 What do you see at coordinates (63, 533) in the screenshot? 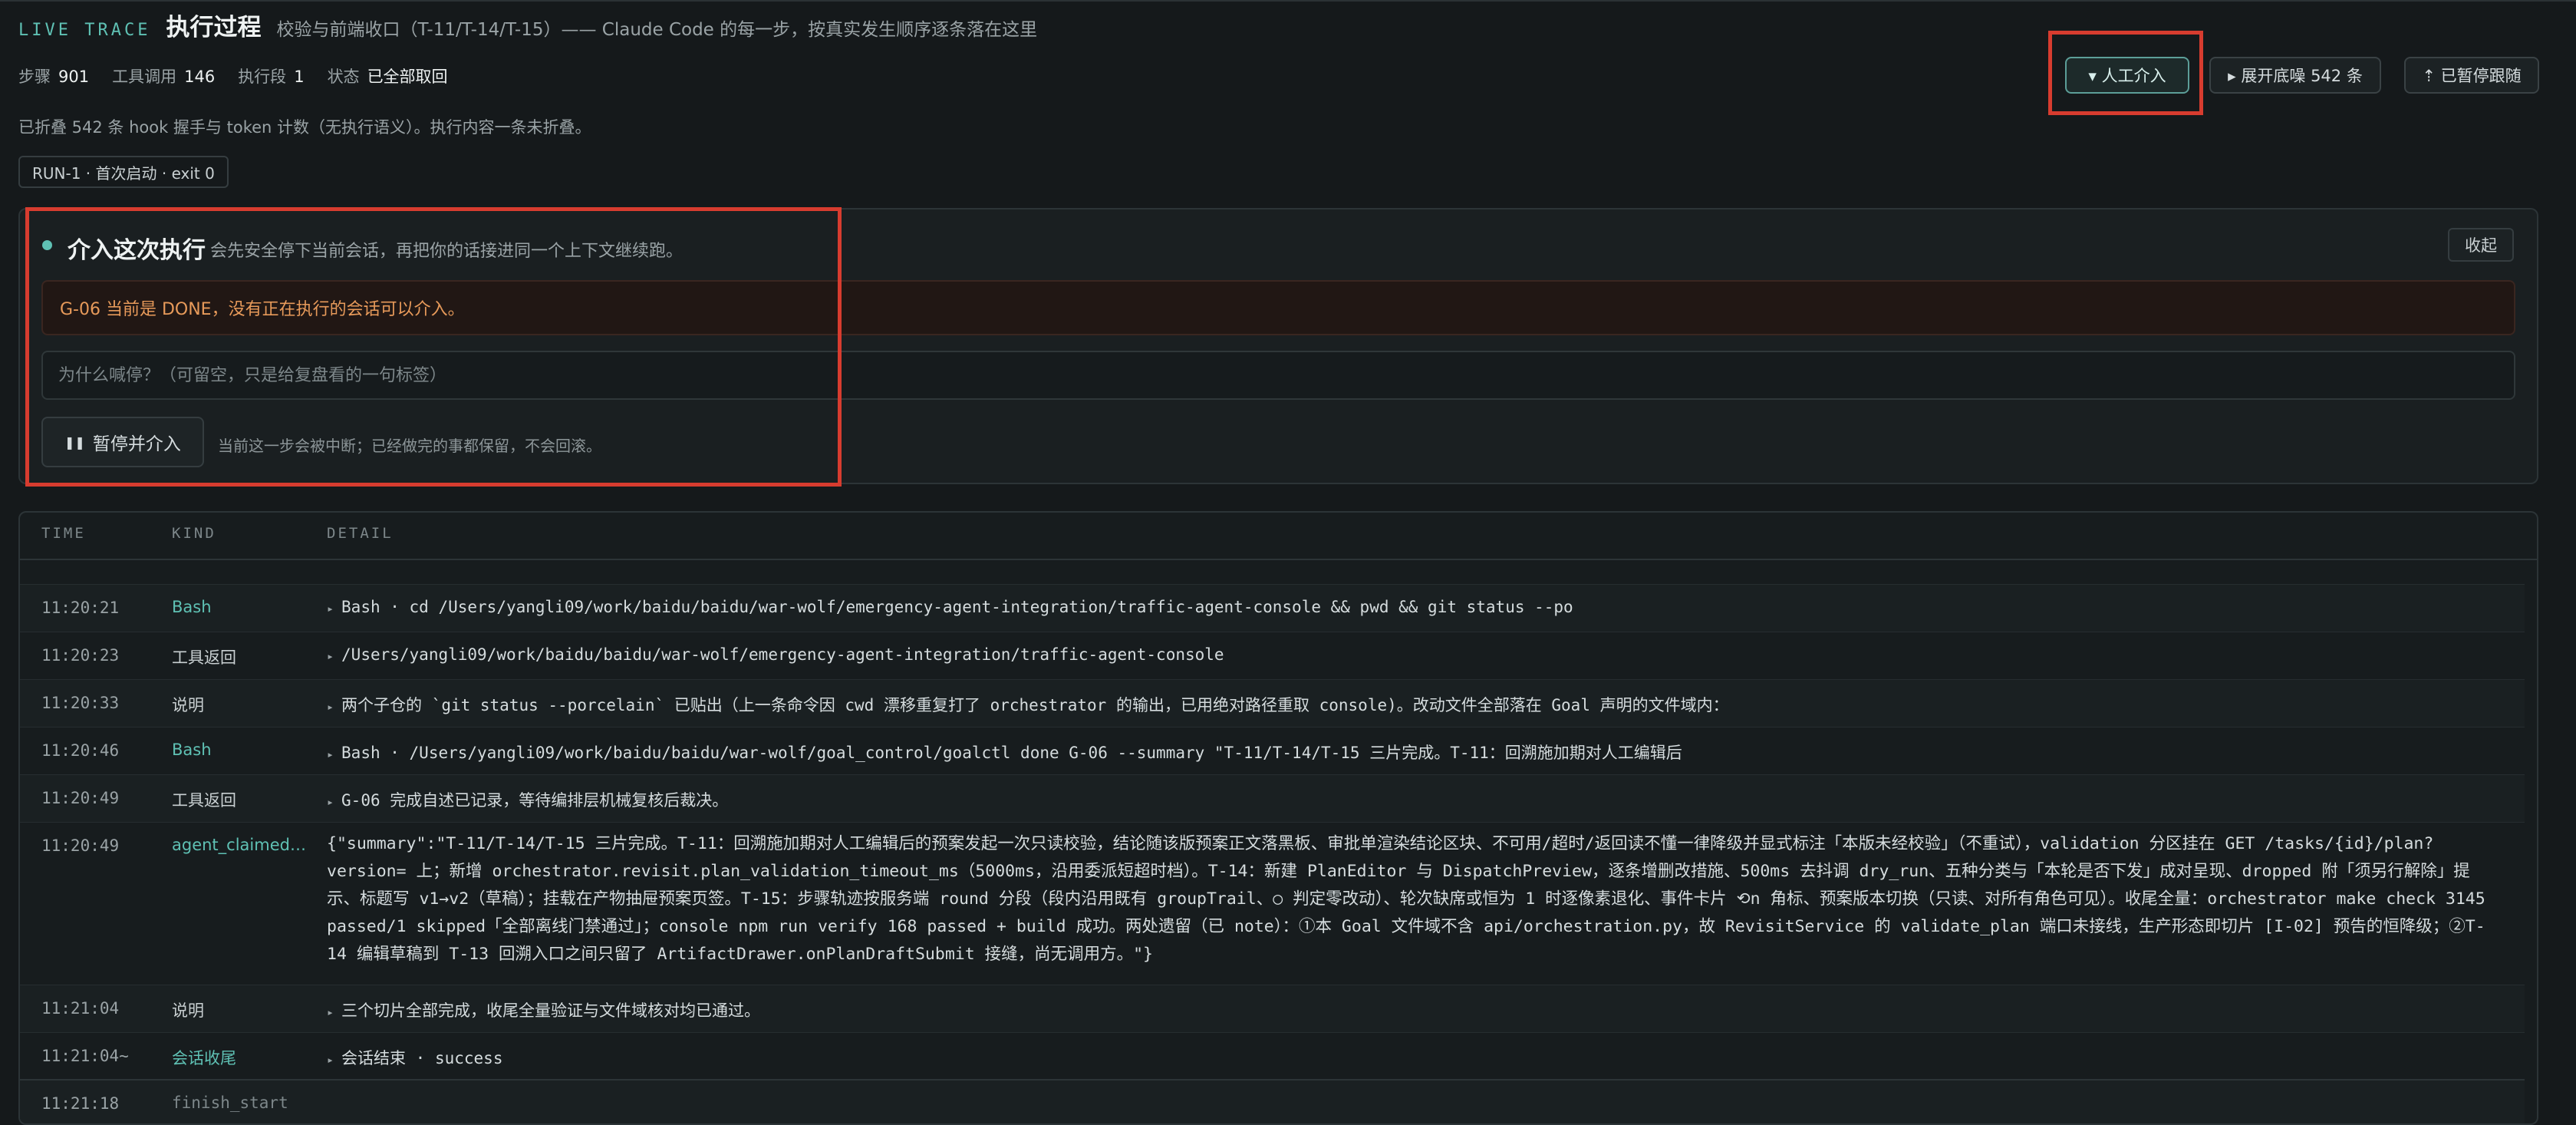
I see `column-time: TIME` at bounding box center [63, 533].